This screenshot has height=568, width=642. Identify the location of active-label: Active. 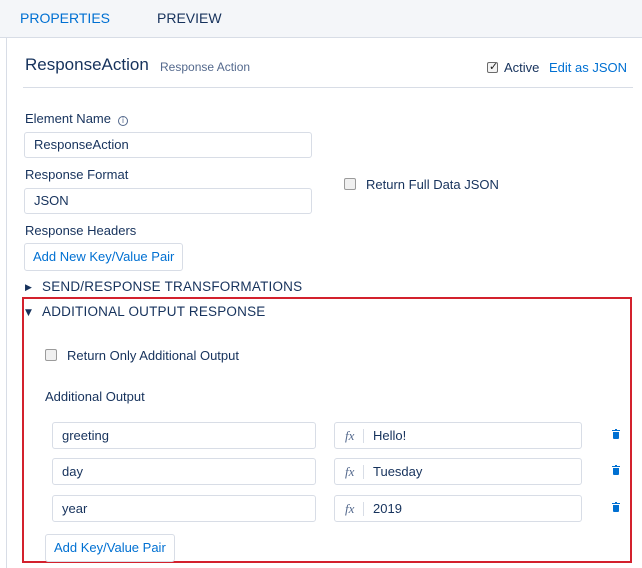
(522, 67).